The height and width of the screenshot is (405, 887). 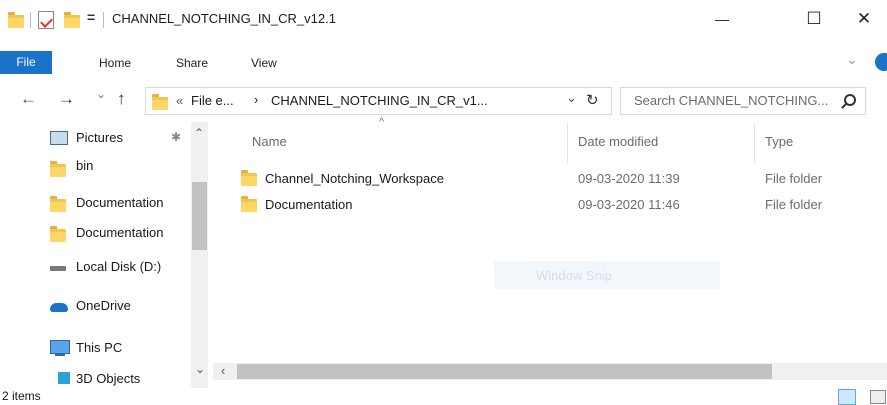 What do you see at coordinates (115, 63) in the screenshot?
I see `tab-home: Home` at bounding box center [115, 63].